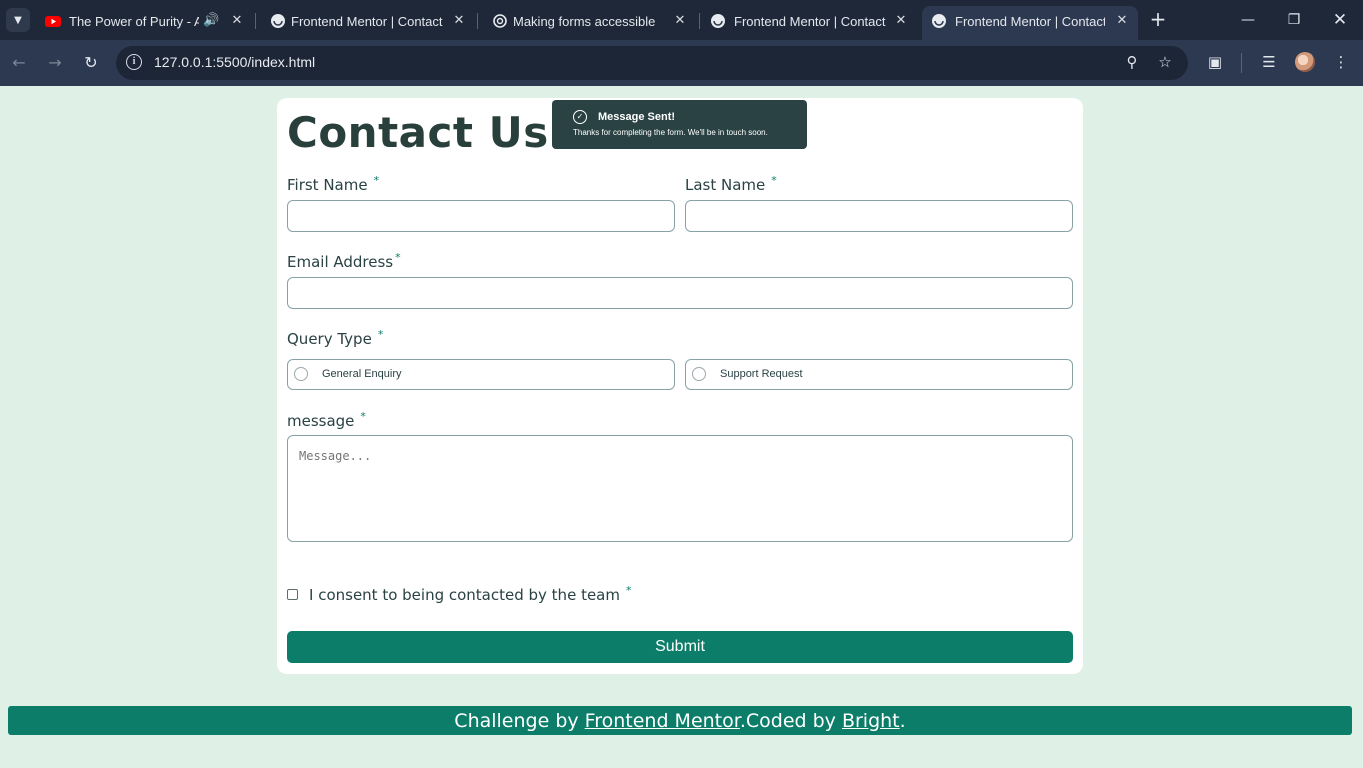 This screenshot has width=1363, height=768. I want to click on author-link: Bright, so click(871, 721).